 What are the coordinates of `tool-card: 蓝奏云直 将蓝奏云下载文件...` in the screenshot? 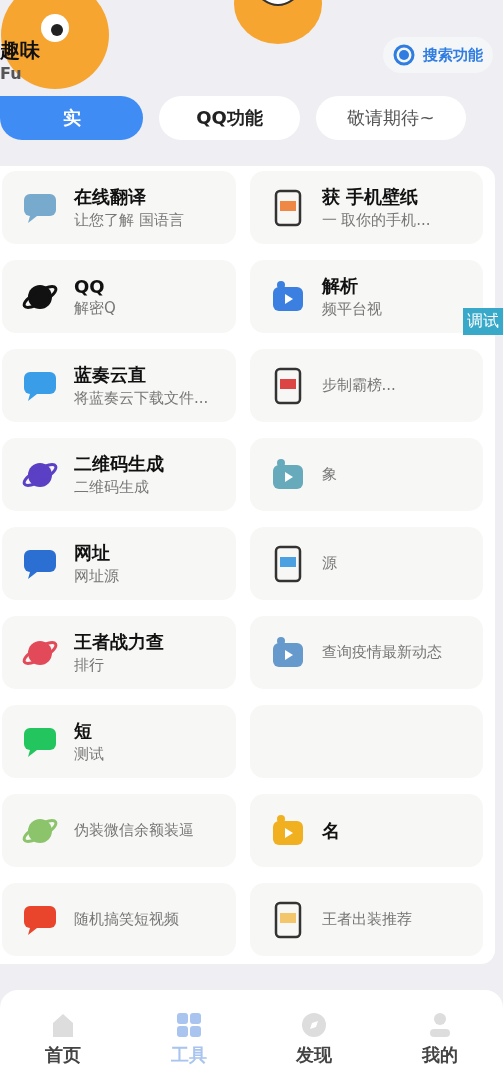 It's located at (119, 385).